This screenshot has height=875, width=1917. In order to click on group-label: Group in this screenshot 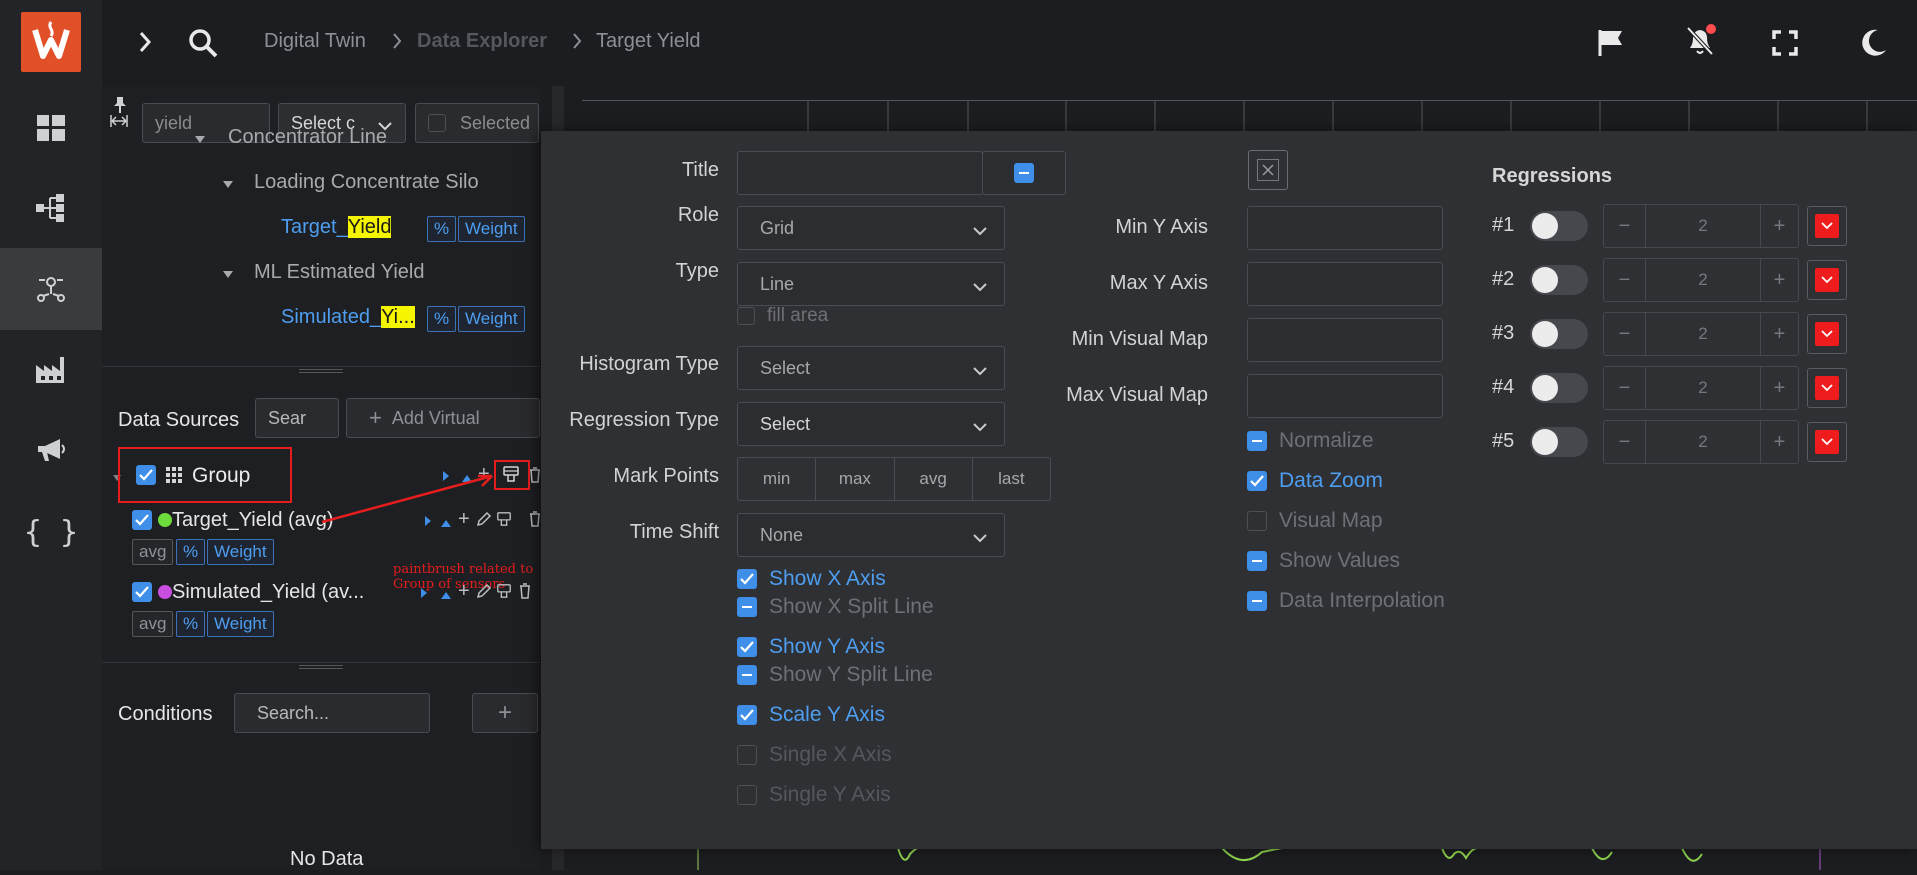, I will do `click(221, 476)`.